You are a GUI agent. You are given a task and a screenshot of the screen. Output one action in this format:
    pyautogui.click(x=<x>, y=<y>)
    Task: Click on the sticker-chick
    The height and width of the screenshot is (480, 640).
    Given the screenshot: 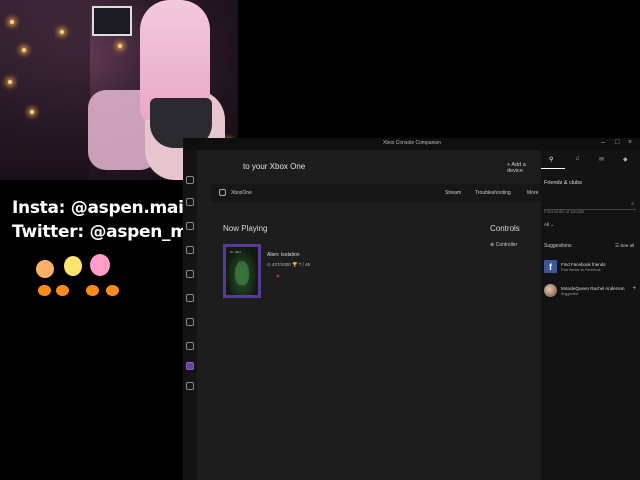 What is the action you would take?
    pyautogui.click(x=73, y=266)
    